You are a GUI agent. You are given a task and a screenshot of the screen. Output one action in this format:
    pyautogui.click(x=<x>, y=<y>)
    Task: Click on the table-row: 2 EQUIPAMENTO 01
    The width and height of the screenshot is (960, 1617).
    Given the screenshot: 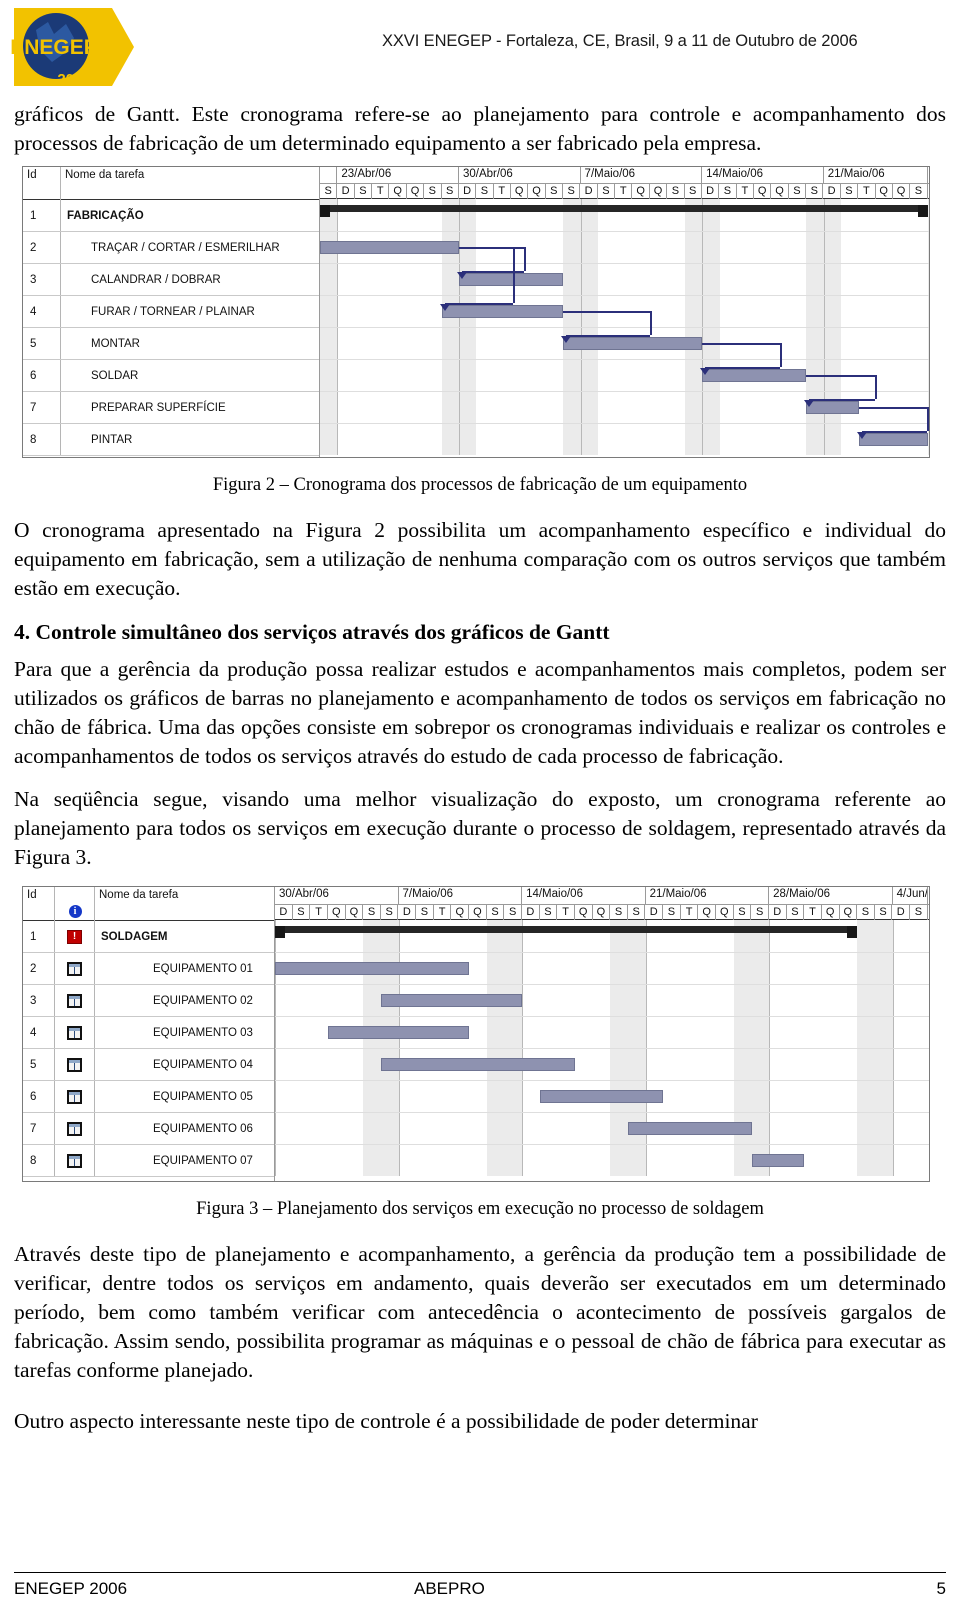 What is the action you would take?
    pyautogui.click(x=148, y=969)
    